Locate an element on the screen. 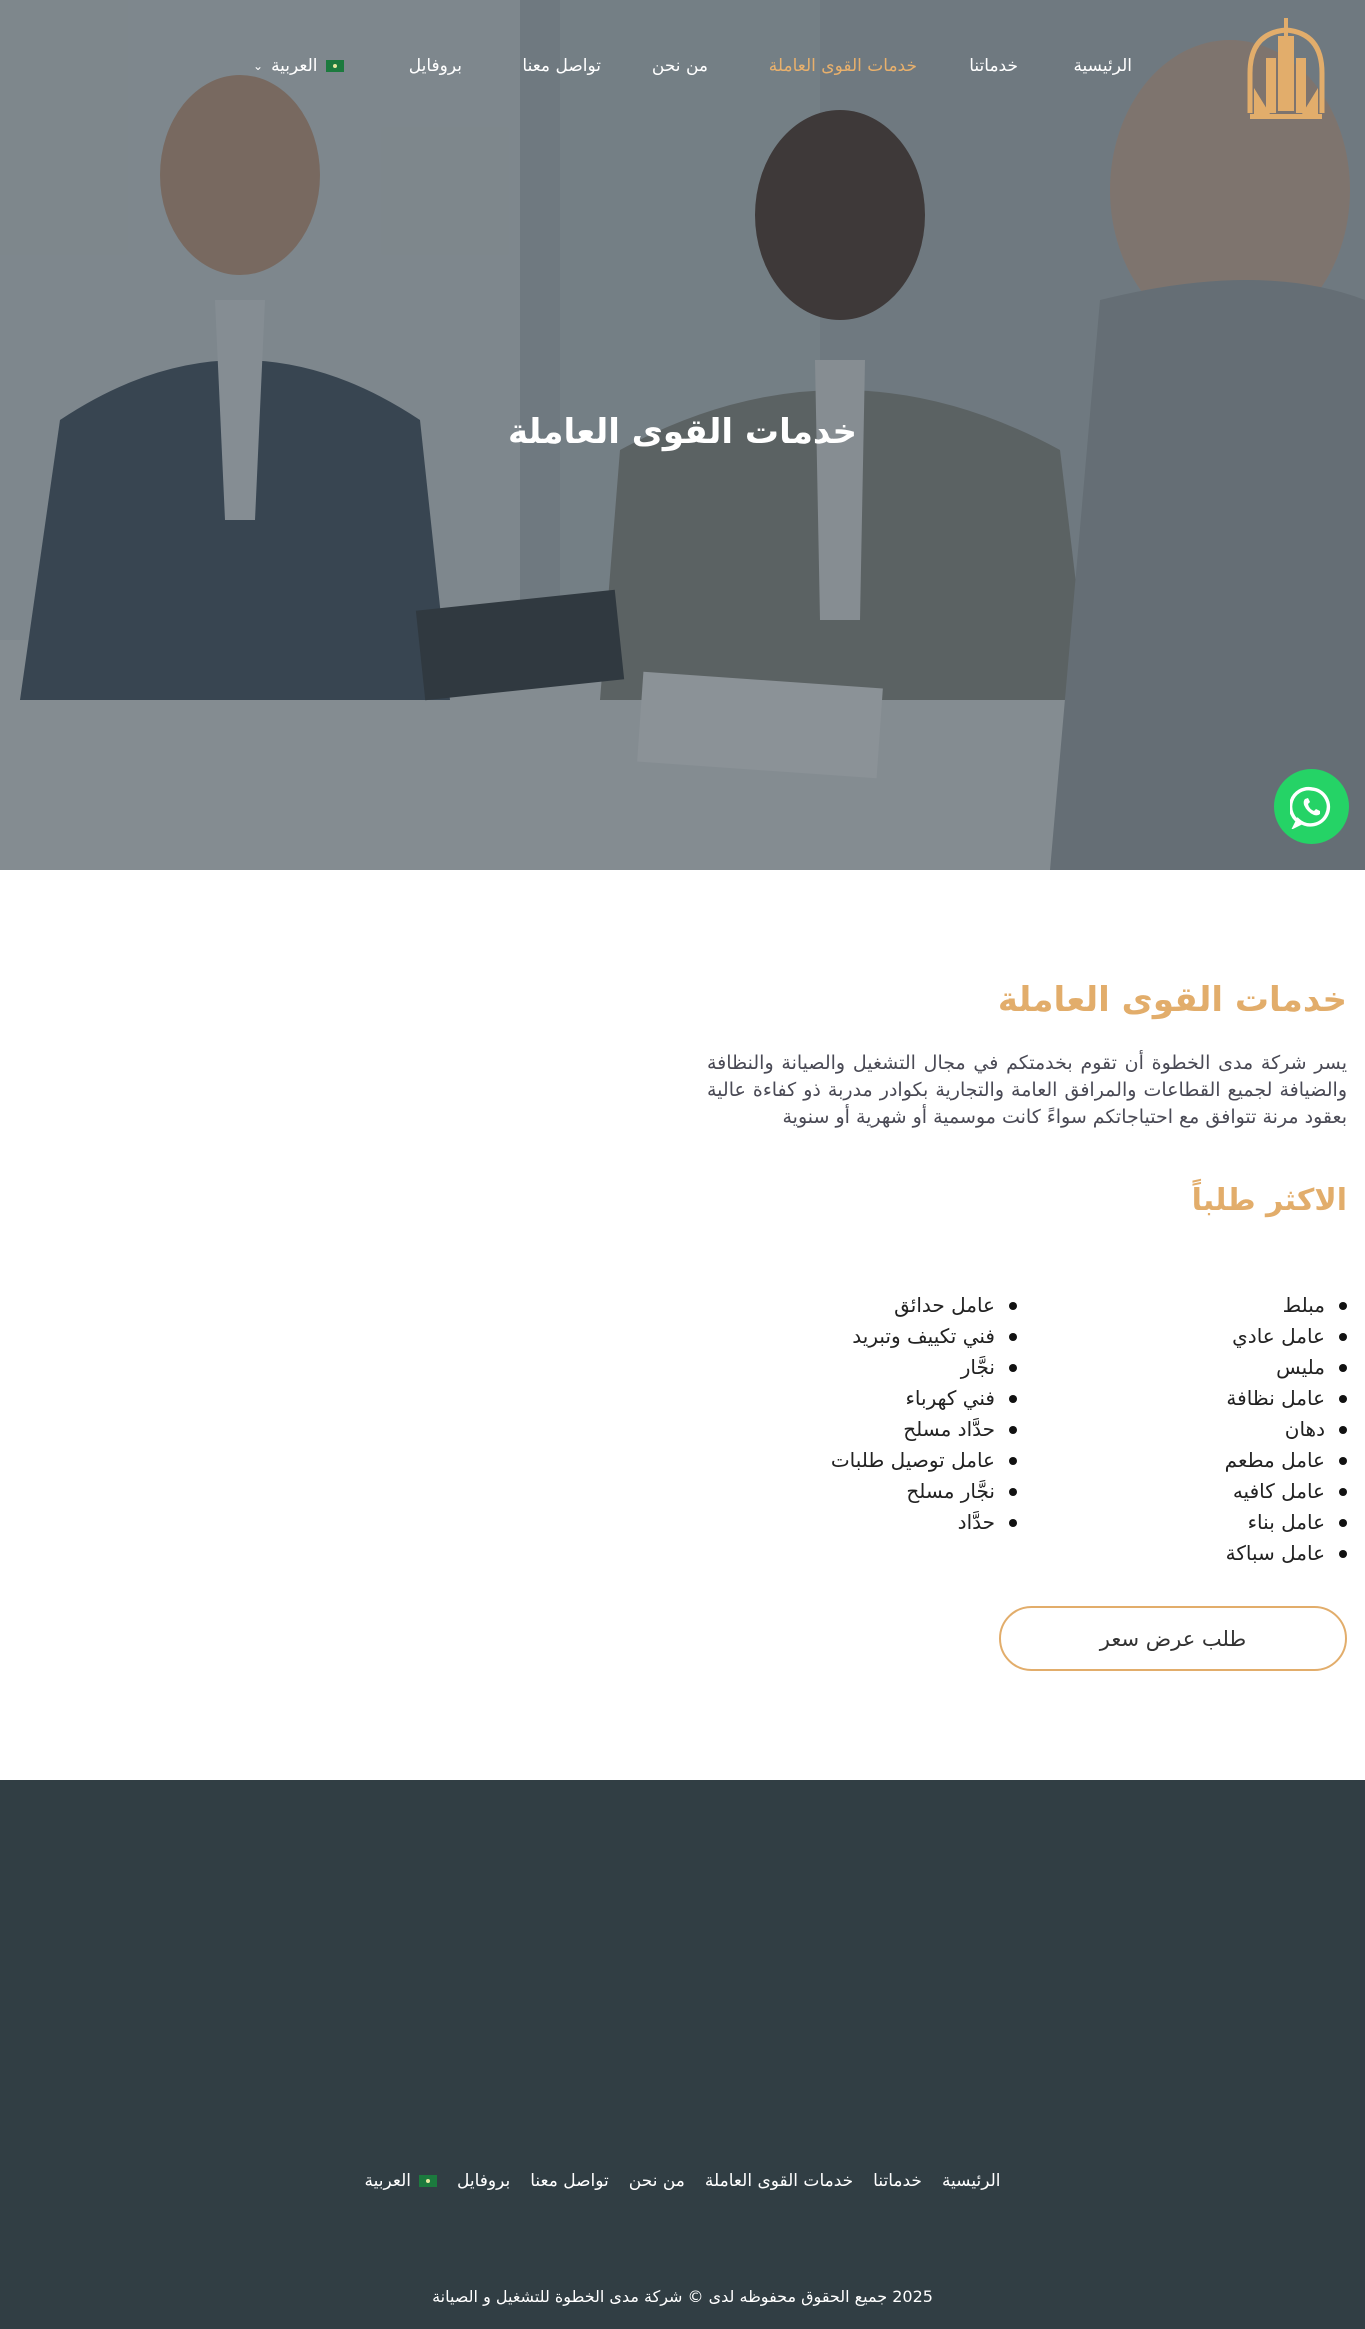  footer-link-contact: تواصل معنا is located at coordinates (569, 2181).